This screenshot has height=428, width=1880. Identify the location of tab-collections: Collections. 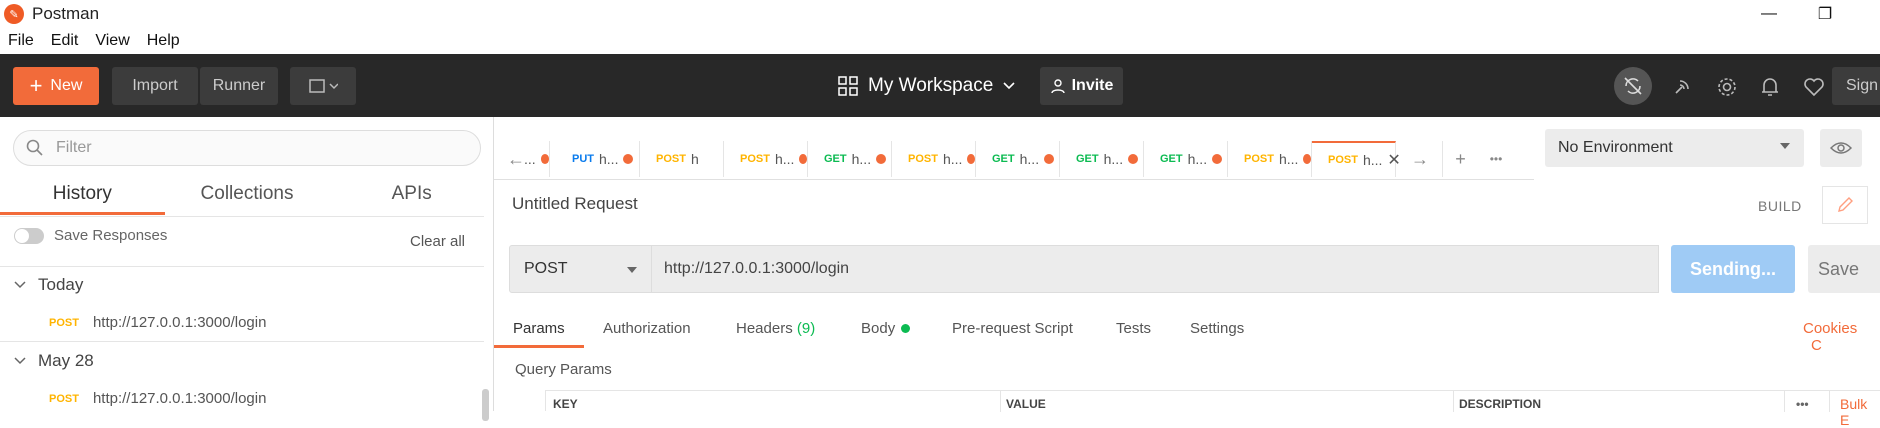
(247, 194).